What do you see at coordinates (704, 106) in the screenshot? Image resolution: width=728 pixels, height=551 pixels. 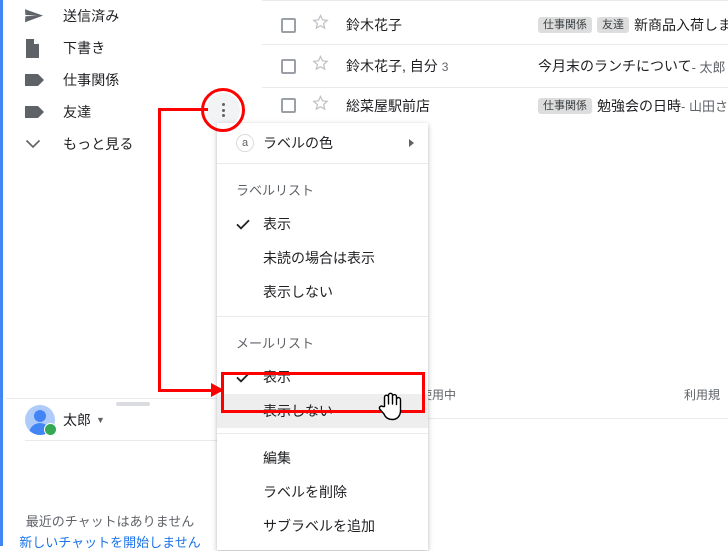 I see `row-snippet: - 山田さ` at bounding box center [704, 106].